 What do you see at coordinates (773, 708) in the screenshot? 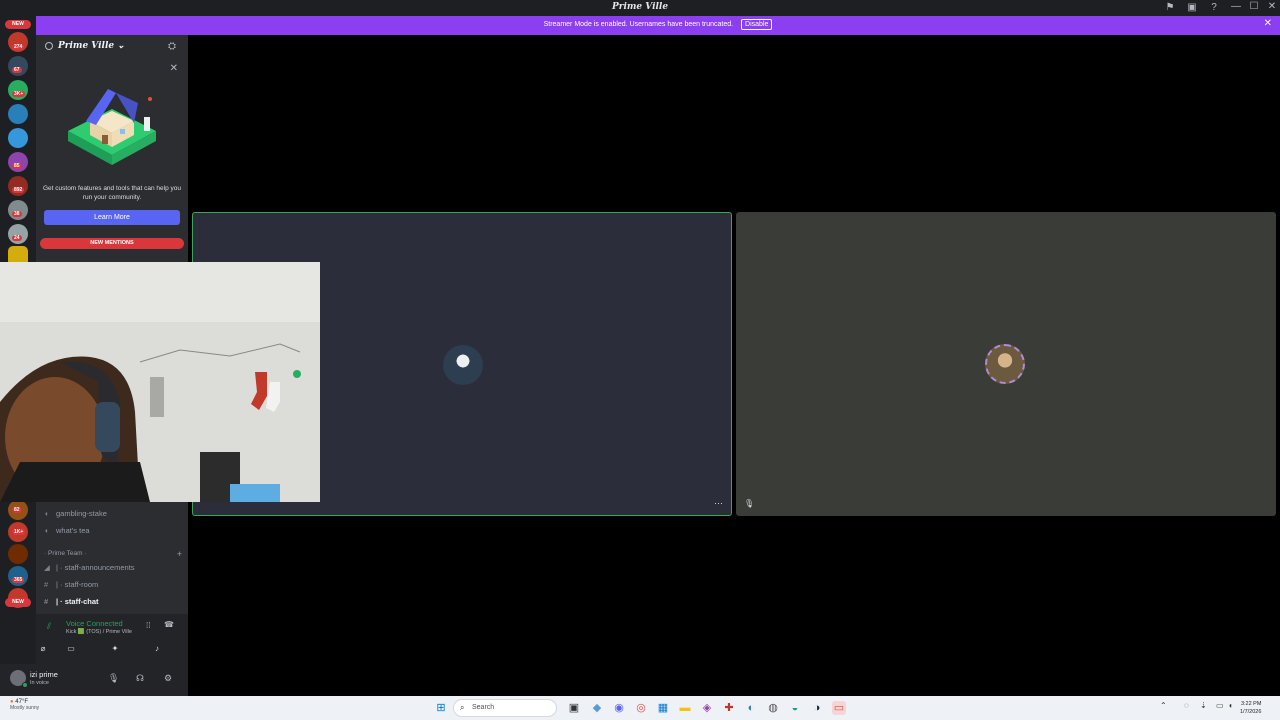
I see `app-icon: ◍` at bounding box center [773, 708].